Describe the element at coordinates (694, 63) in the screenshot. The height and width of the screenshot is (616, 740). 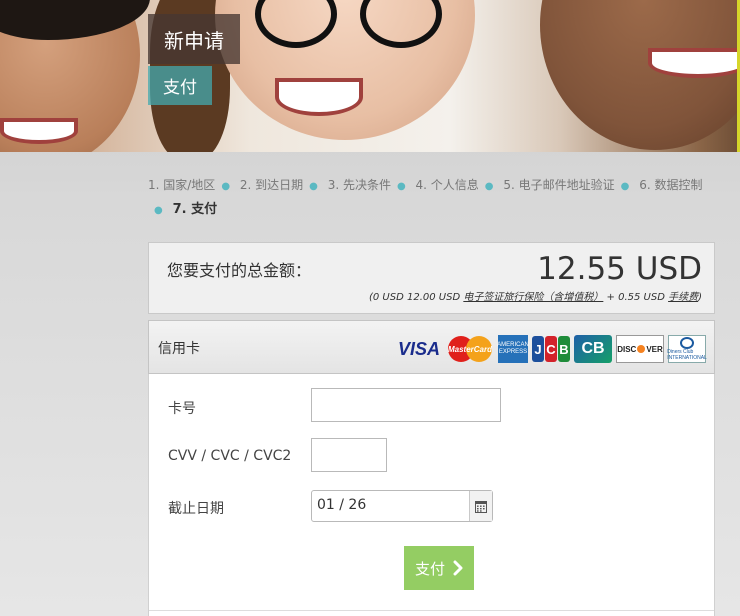
I see `hero-photo-smile-right` at that location.